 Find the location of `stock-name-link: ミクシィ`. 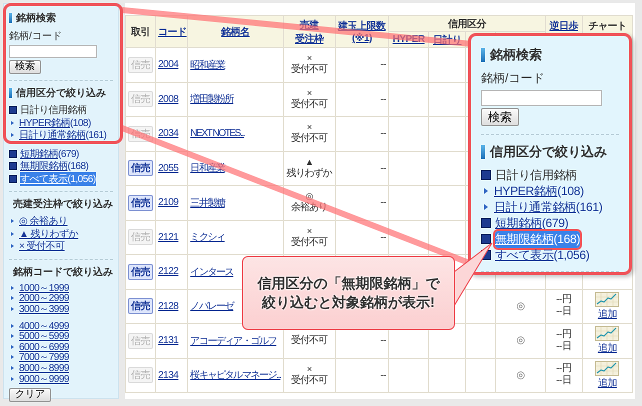

stock-name-link: ミクシィ is located at coordinates (207, 238).